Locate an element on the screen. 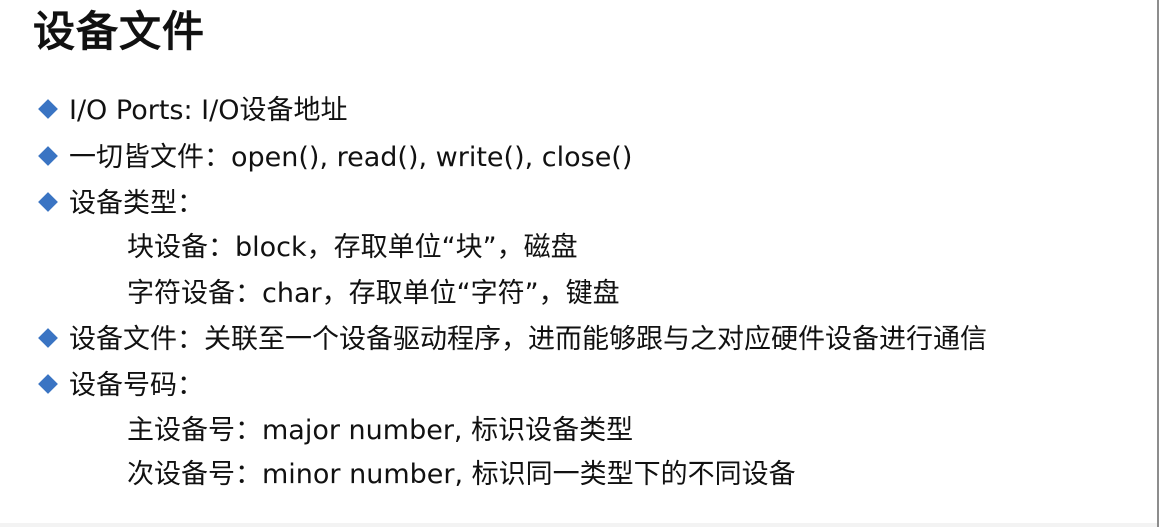  sub-item-text: 块设备：block，存取单位“块”，磁盘 is located at coordinates (352, 247).